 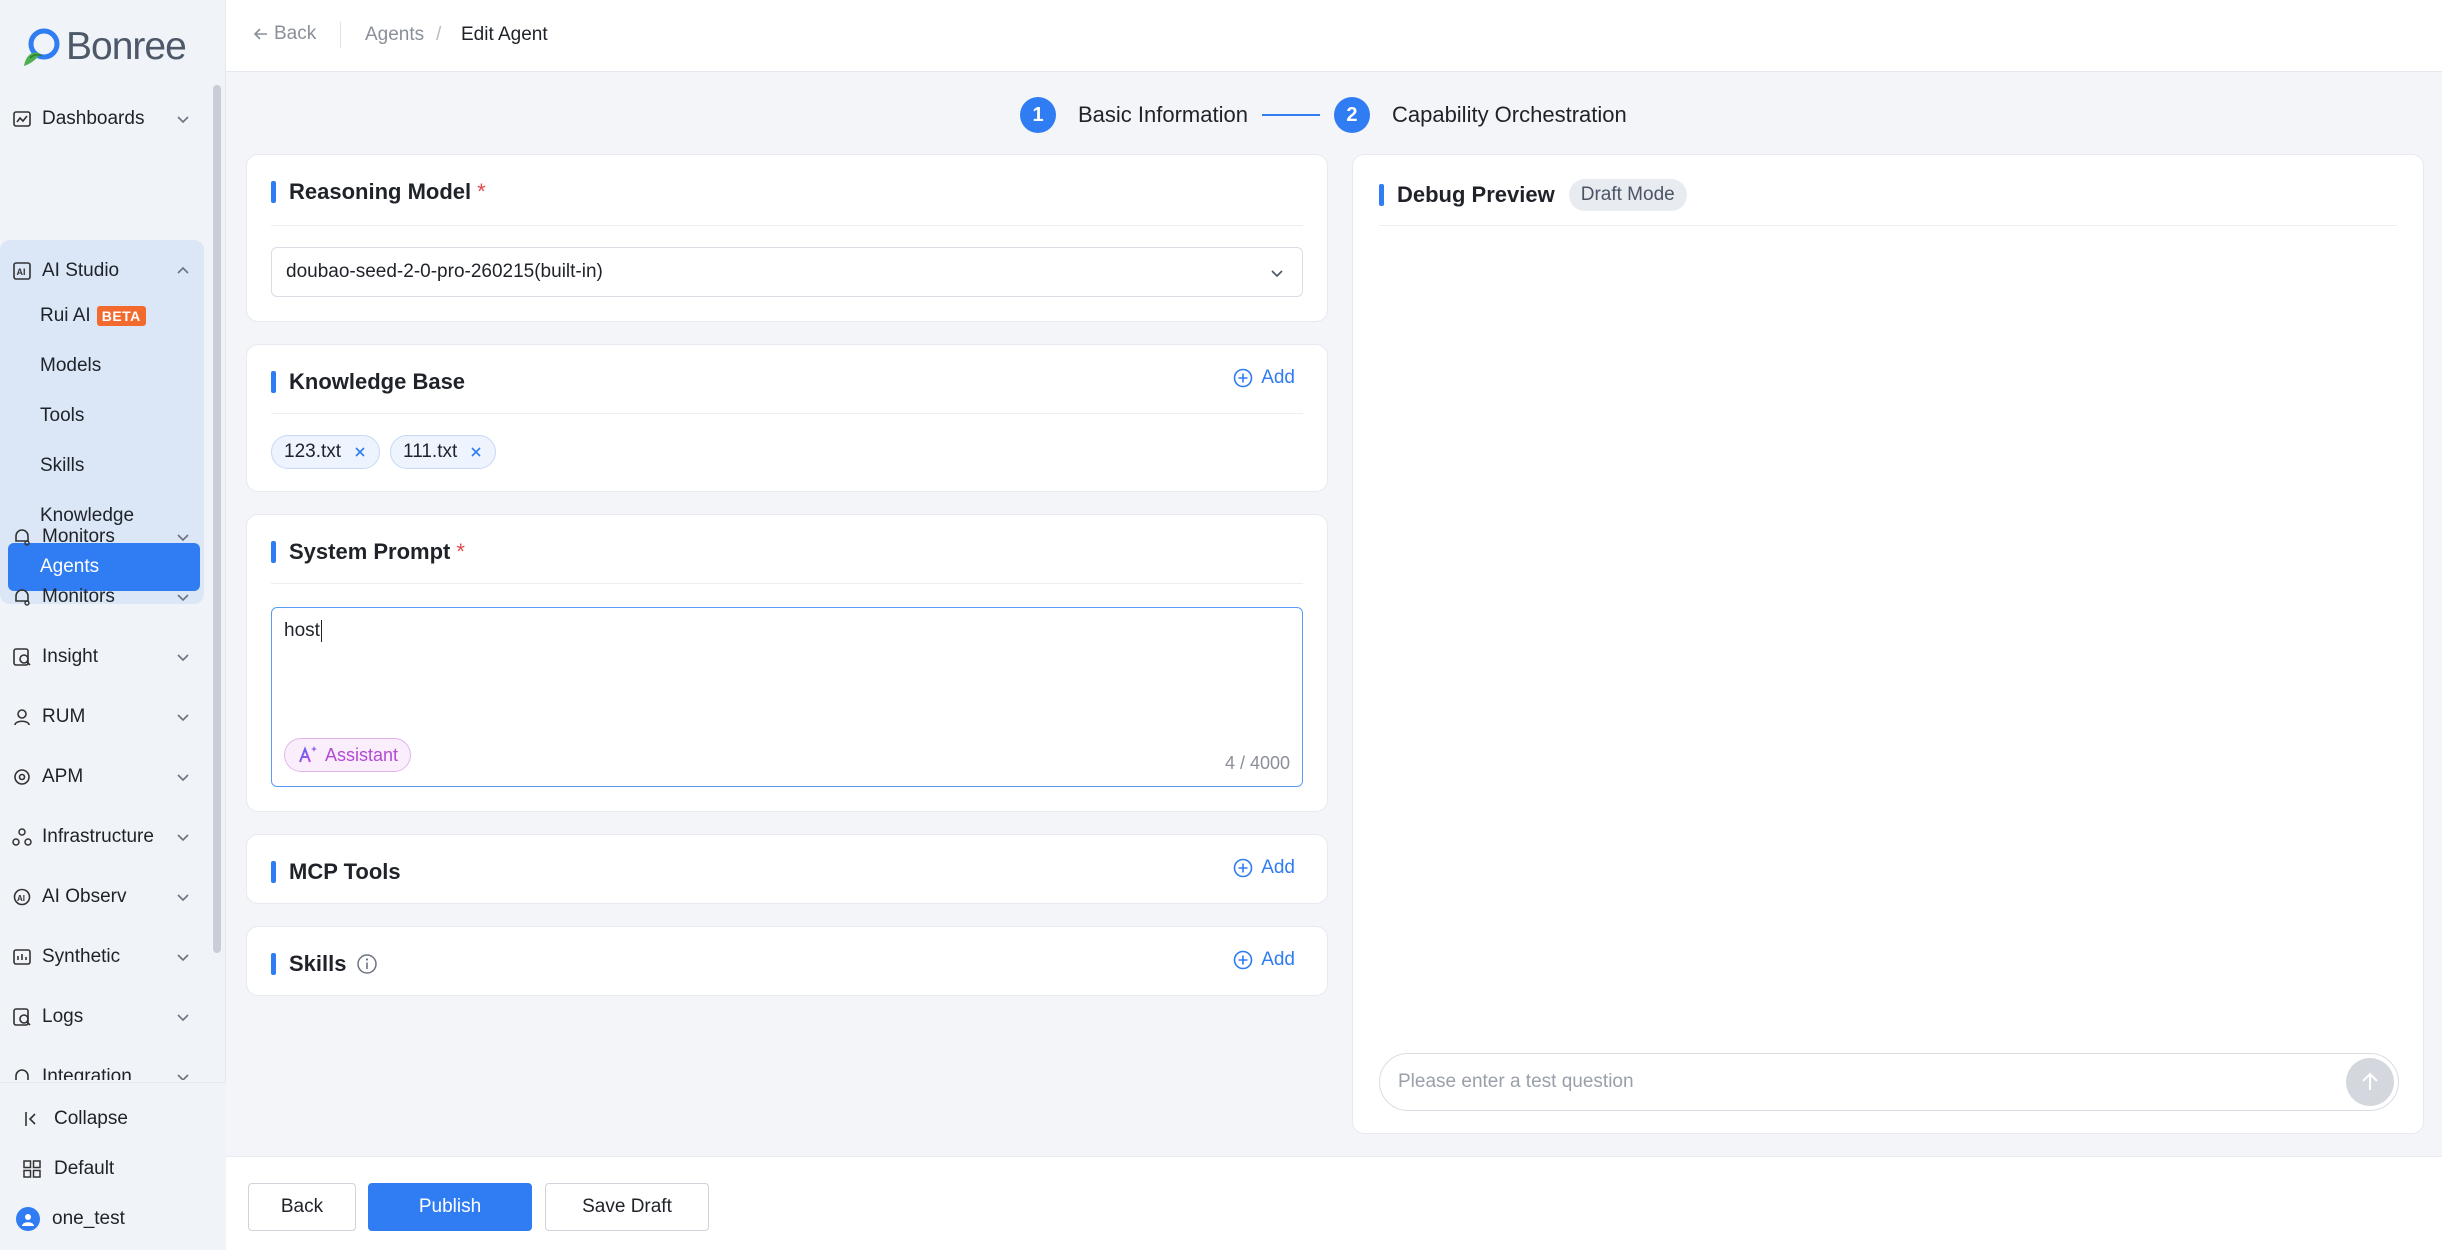 What do you see at coordinates (284, 34) in the screenshot?
I see `header-back-link: Back` at bounding box center [284, 34].